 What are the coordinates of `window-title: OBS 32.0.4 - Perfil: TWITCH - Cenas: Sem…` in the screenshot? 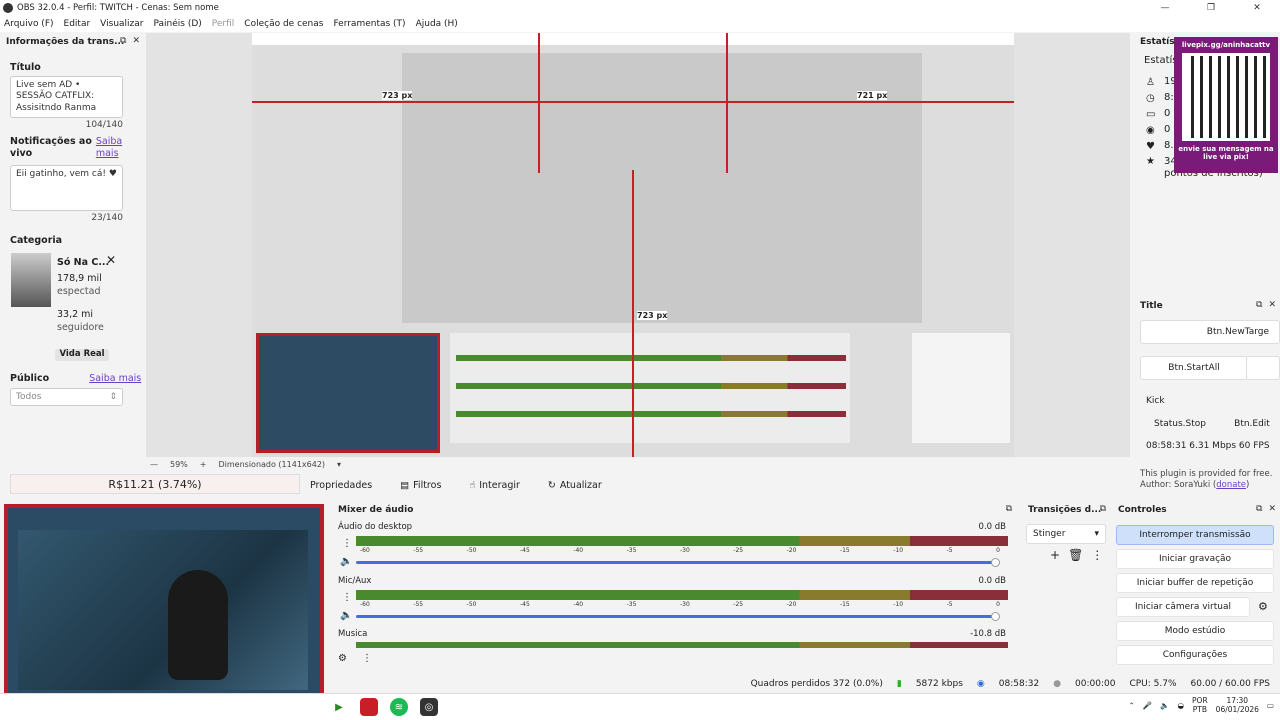 It's located at (118, 8).